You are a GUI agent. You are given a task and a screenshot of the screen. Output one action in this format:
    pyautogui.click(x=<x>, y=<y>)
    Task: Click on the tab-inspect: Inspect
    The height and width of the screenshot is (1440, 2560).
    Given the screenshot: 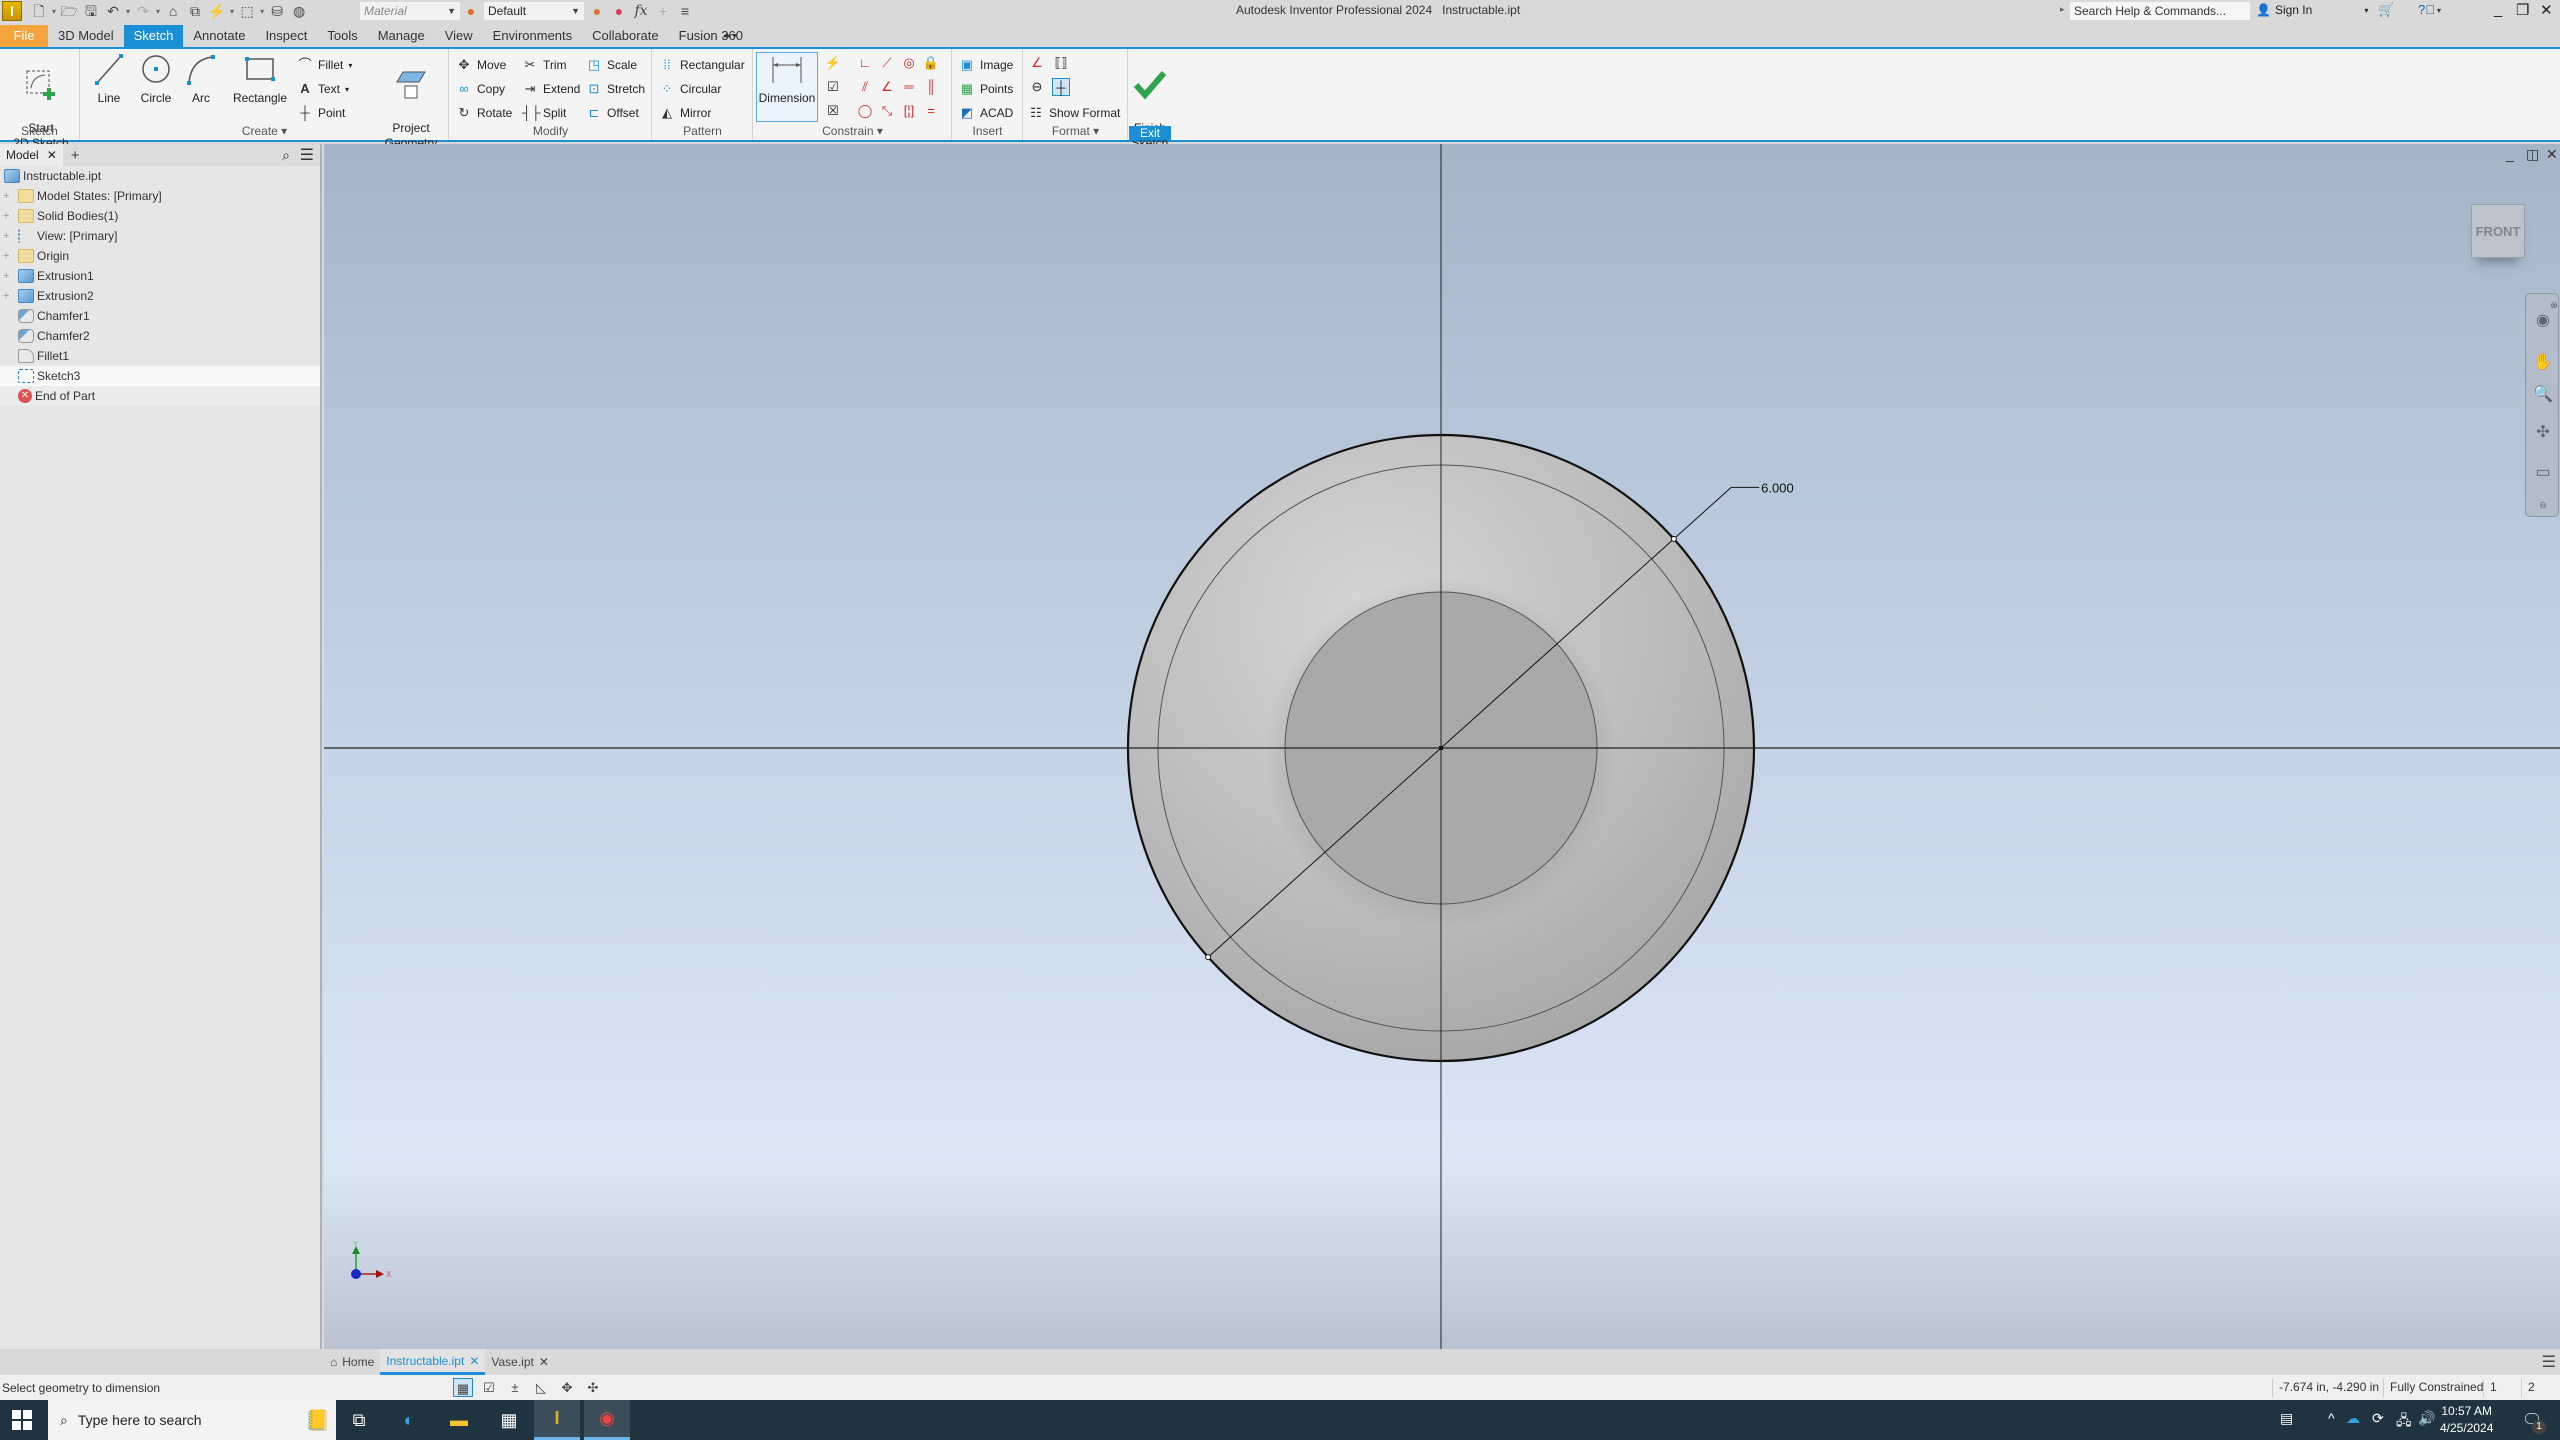 What is the action you would take?
    pyautogui.click(x=286, y=36)
    